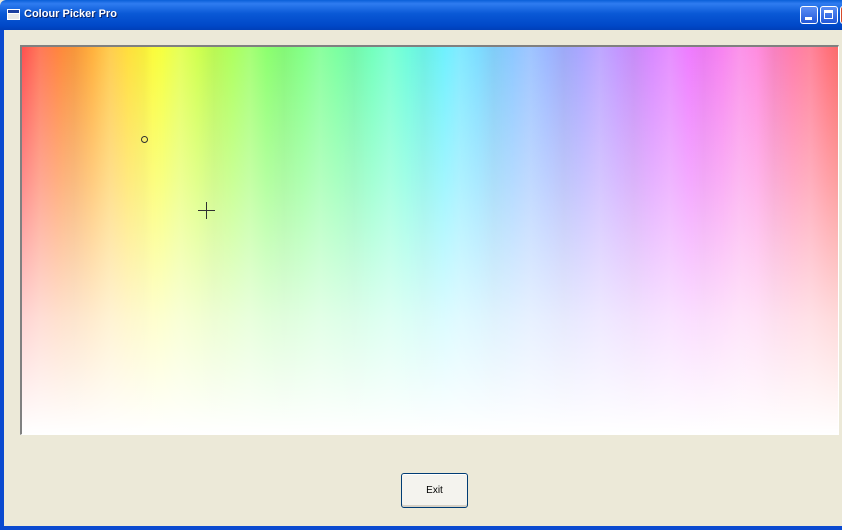 The width and height of the screenshot is (842, 530). I want to click on window-title: Colour Picker Pro, so click(70, 14).